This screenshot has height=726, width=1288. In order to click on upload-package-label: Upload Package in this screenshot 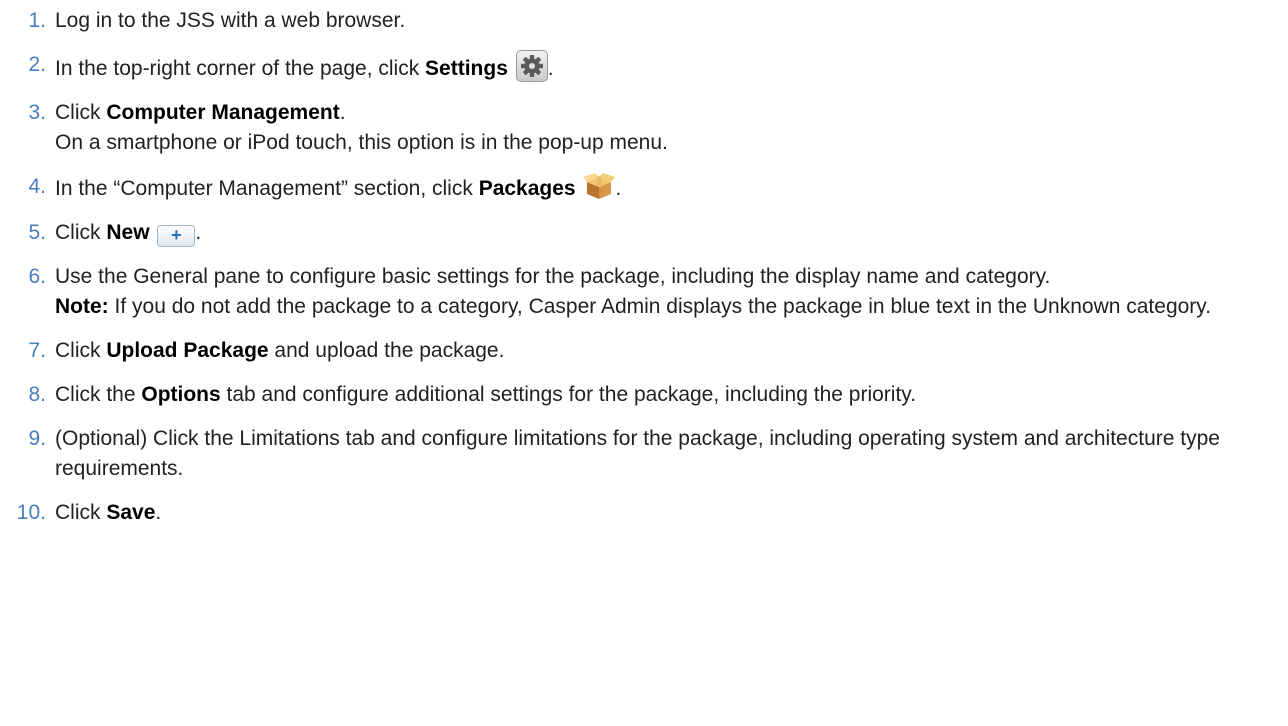, I will do `click(187, 350)`.